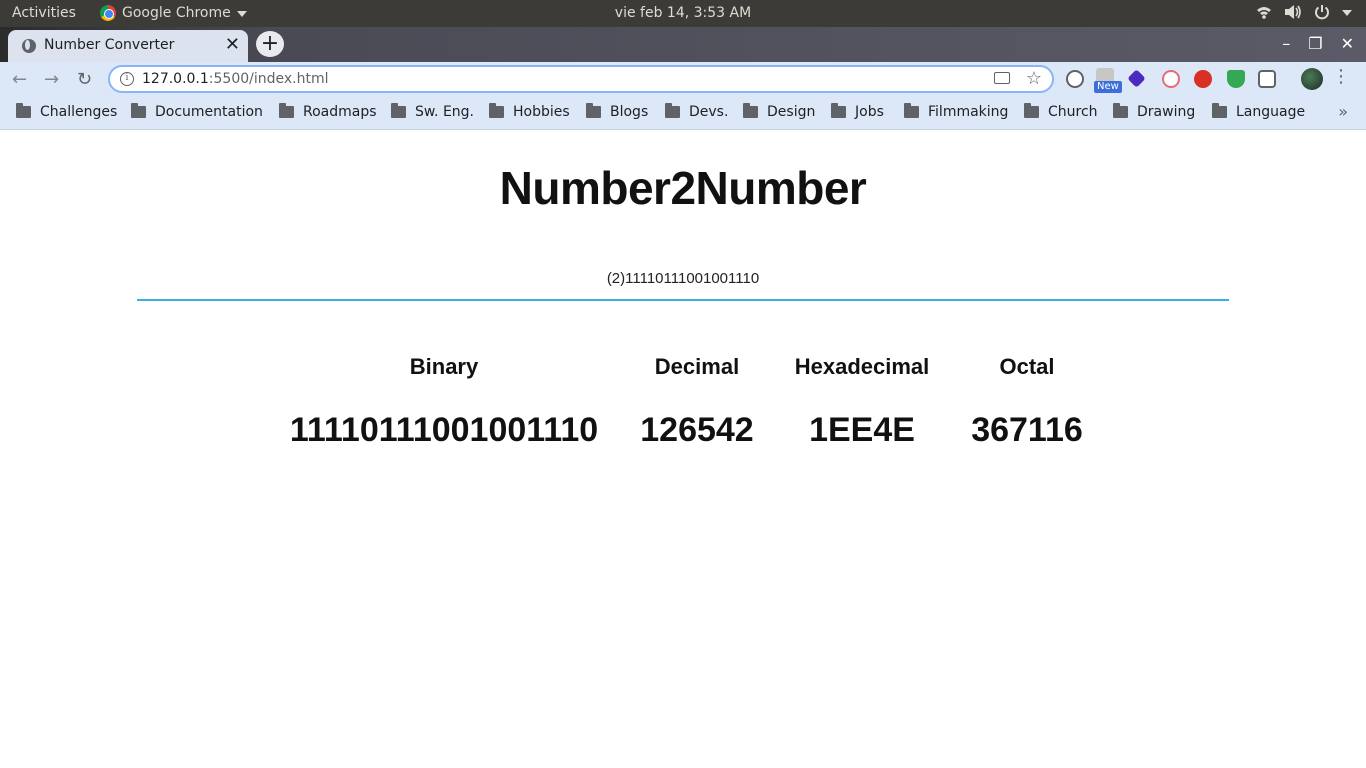  What do you see at coordinates (683, 44) in the screenshot?
I see `tab-strip: Number Converter ✕ + – ❐ ✕` at bounding box center [683, 44].